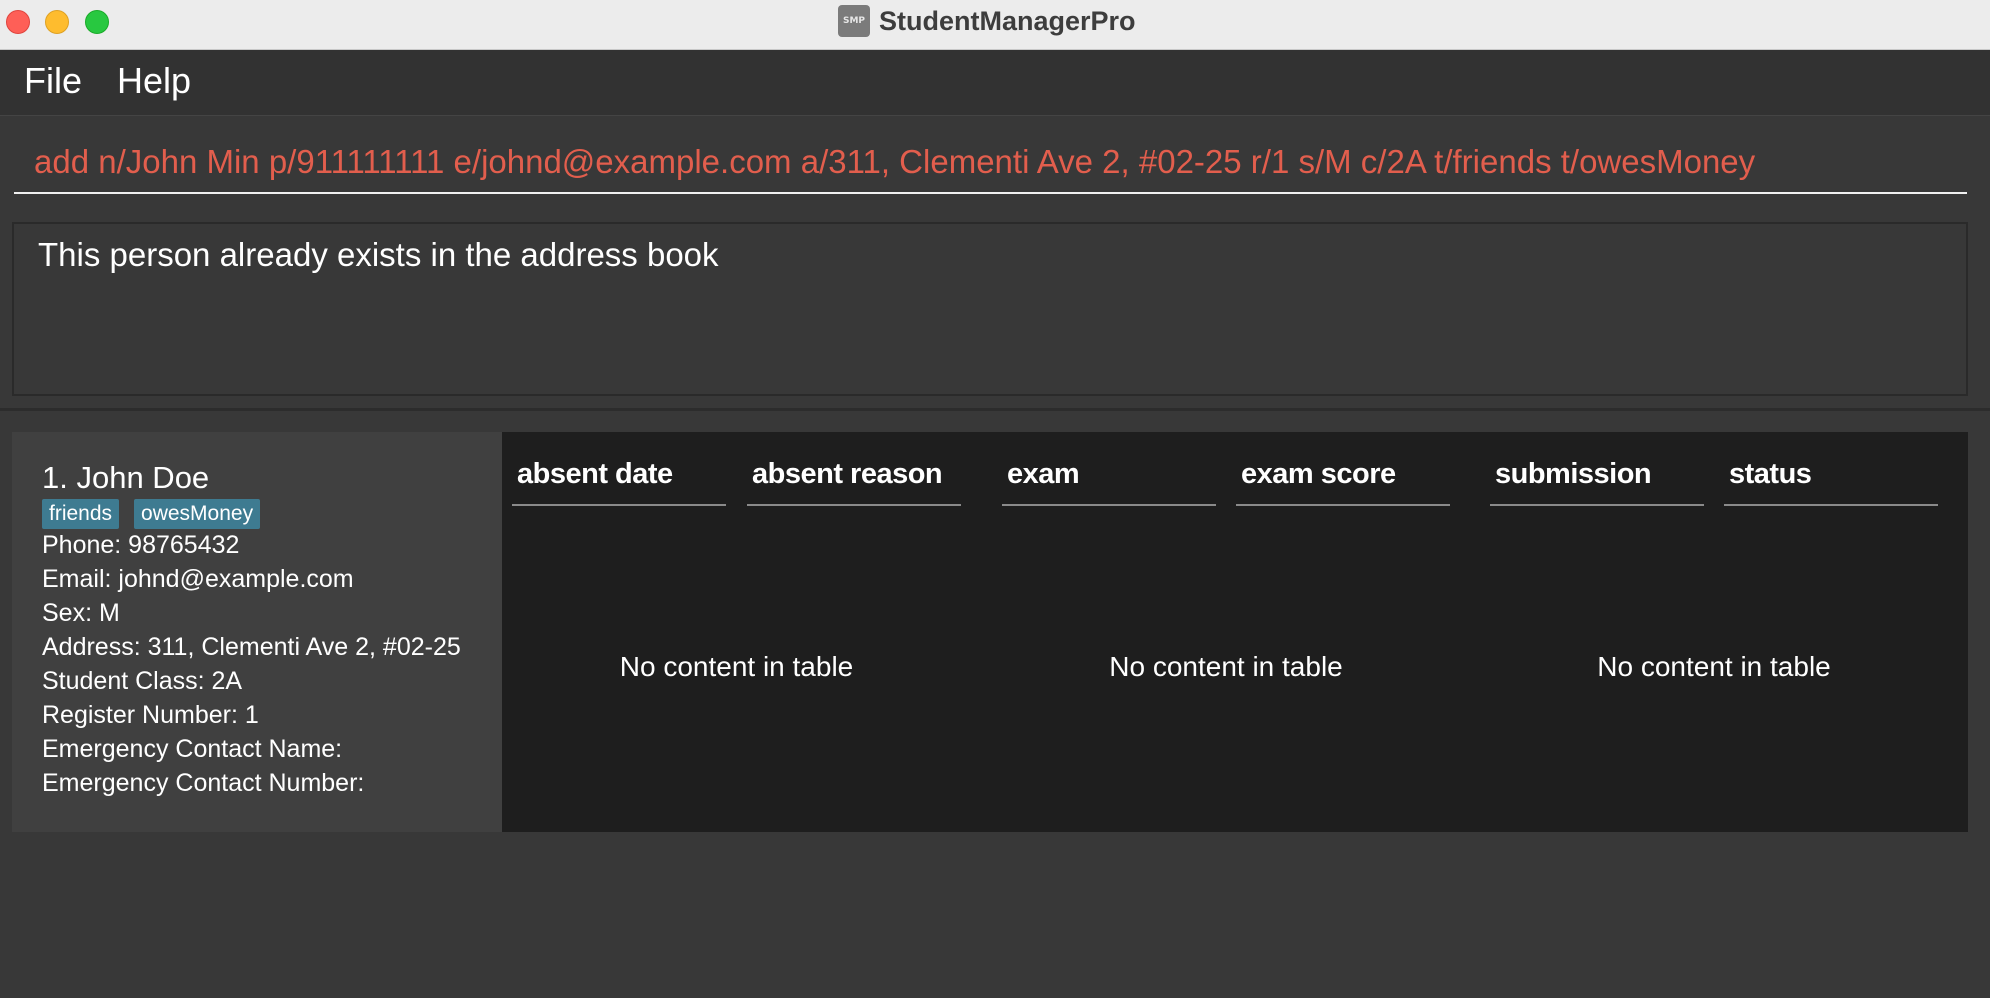  What do you see at coordinates (251, 647) in the screenshot?
I see `person-address: Address: 311, Clementi Ave 2, #02-25` at bounding box center [251, 647].